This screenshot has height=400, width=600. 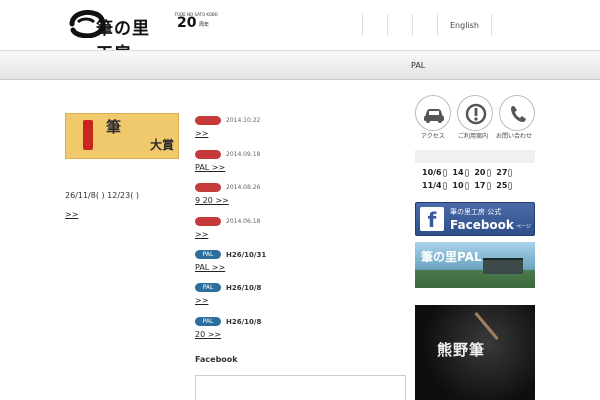 I want to click on closed-days-row: 10/6 14 20 27, so click(x=468, y=172).